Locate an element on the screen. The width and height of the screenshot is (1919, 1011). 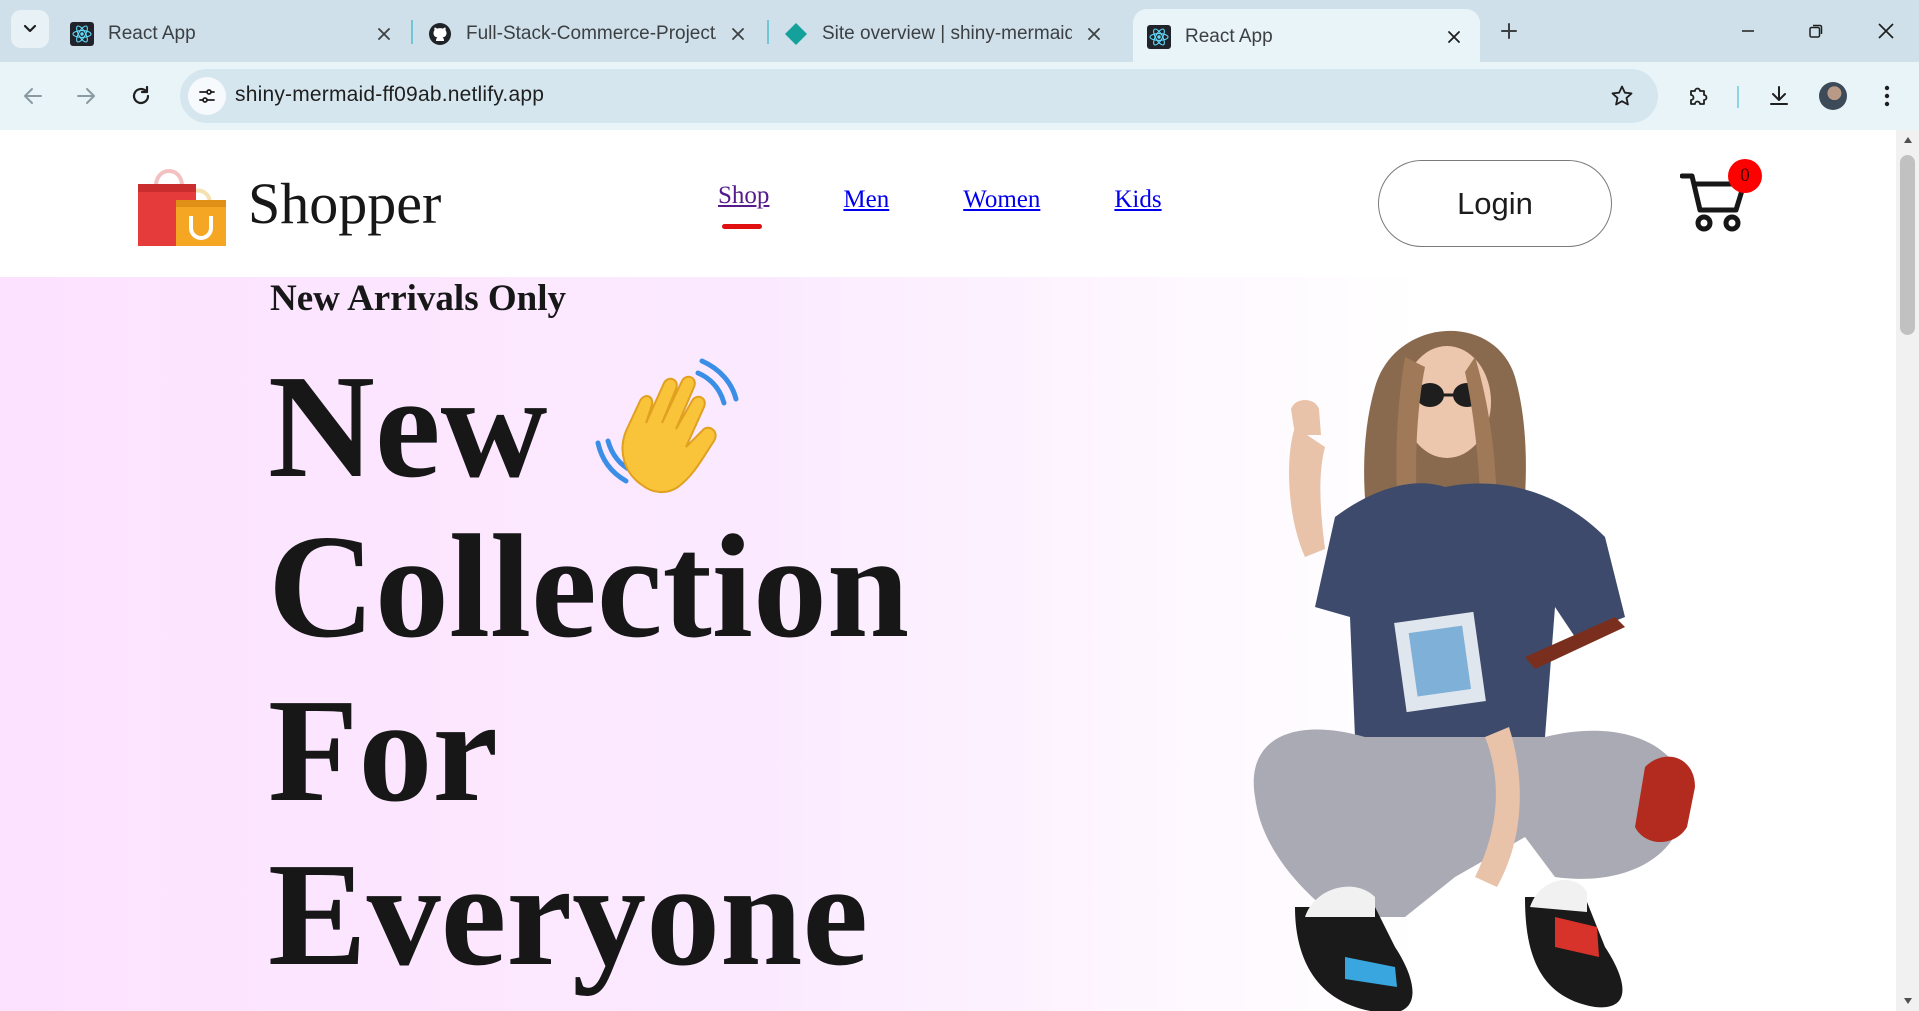
site-logo: Shopper is located at coordinates (288, 203).